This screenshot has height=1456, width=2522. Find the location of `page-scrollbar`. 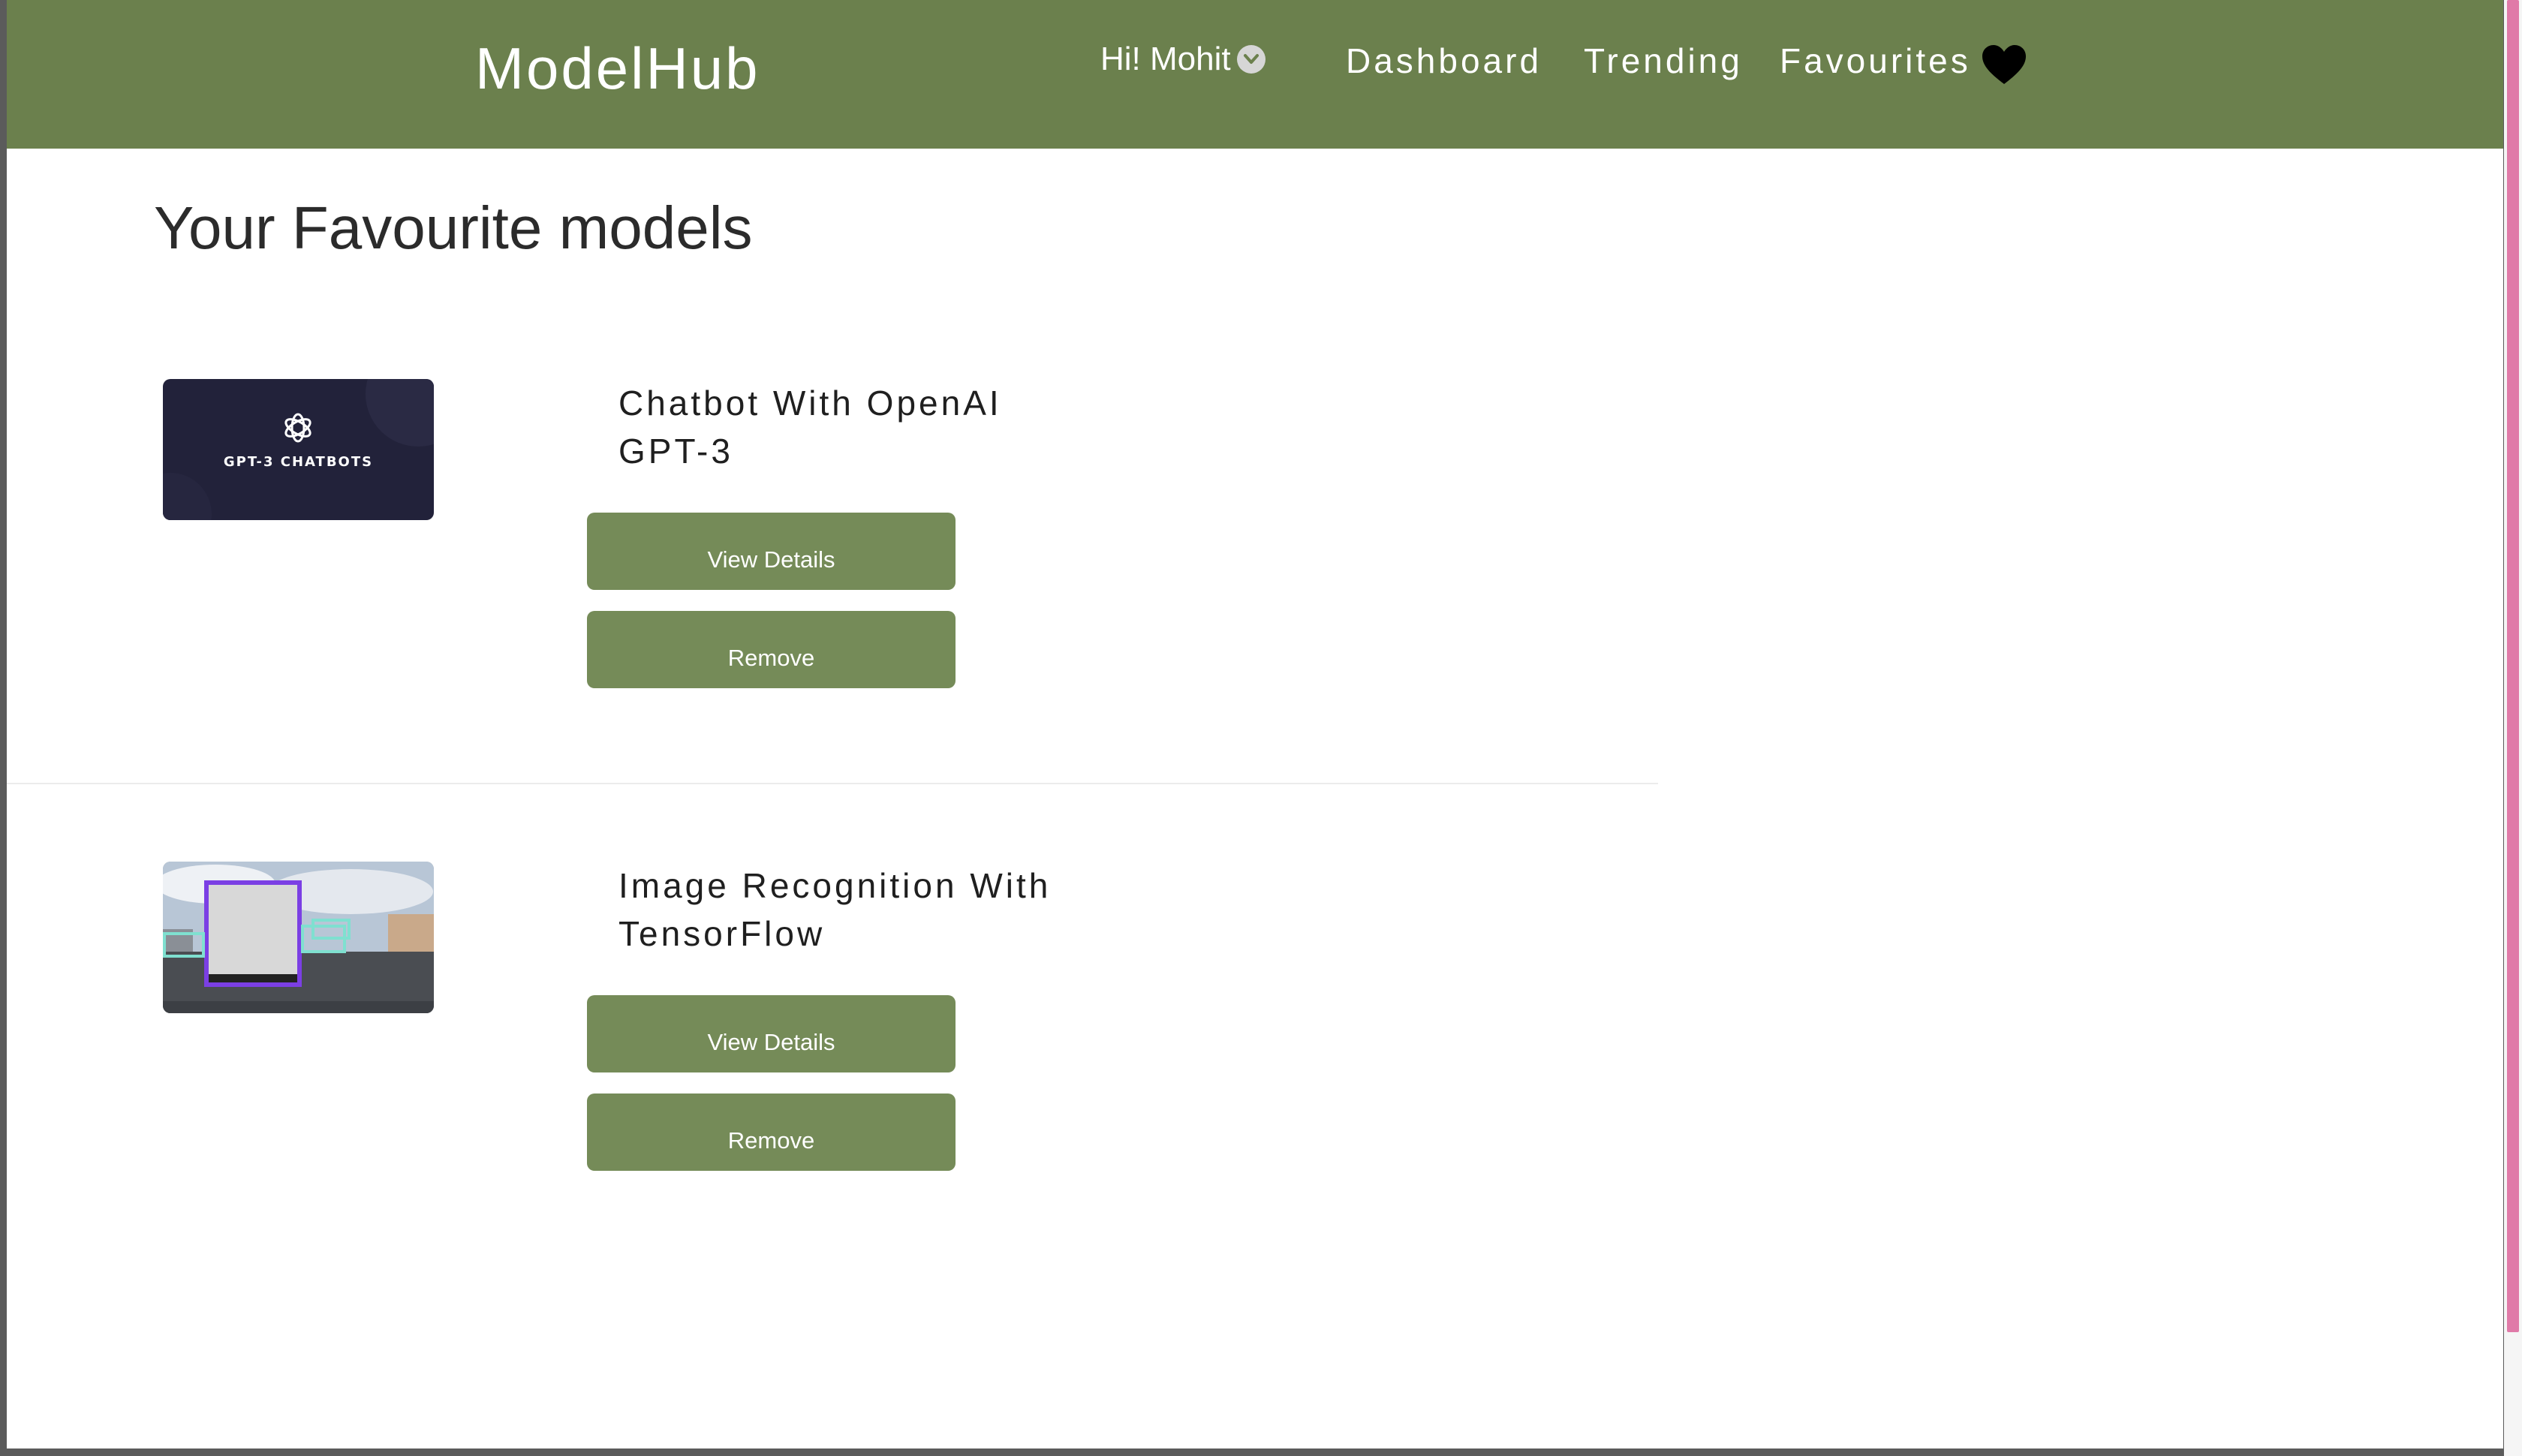

page-scrollbar is located at coordinates (2513, 728).